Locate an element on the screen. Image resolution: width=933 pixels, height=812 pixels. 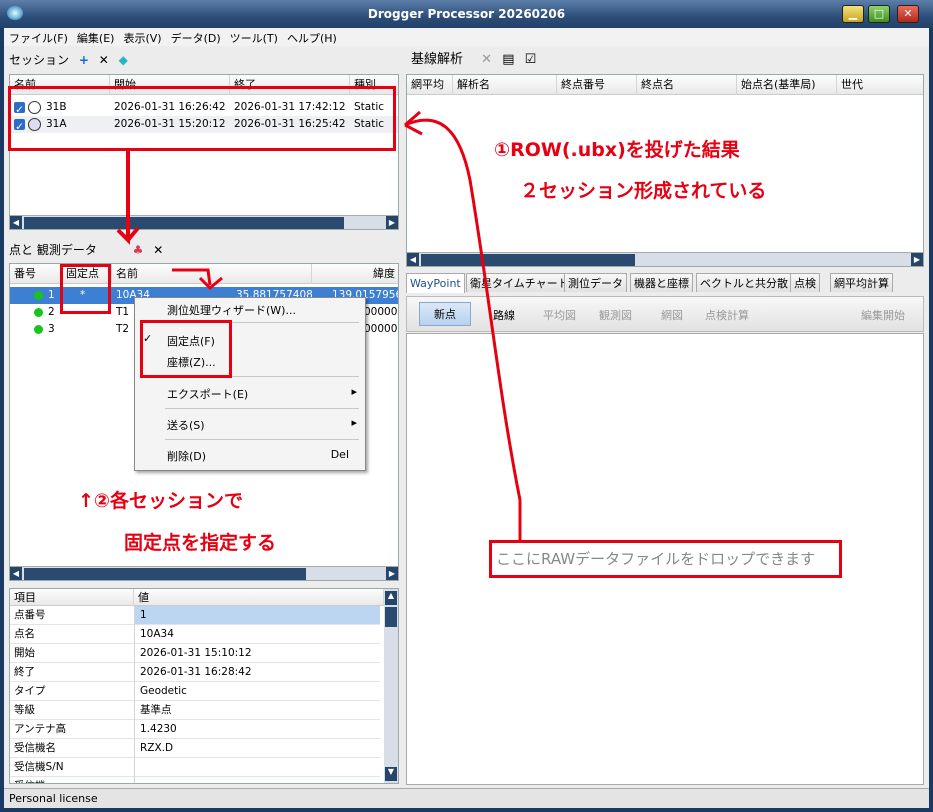
property-key: 受信機S/N is located at coordinates (39, 767).